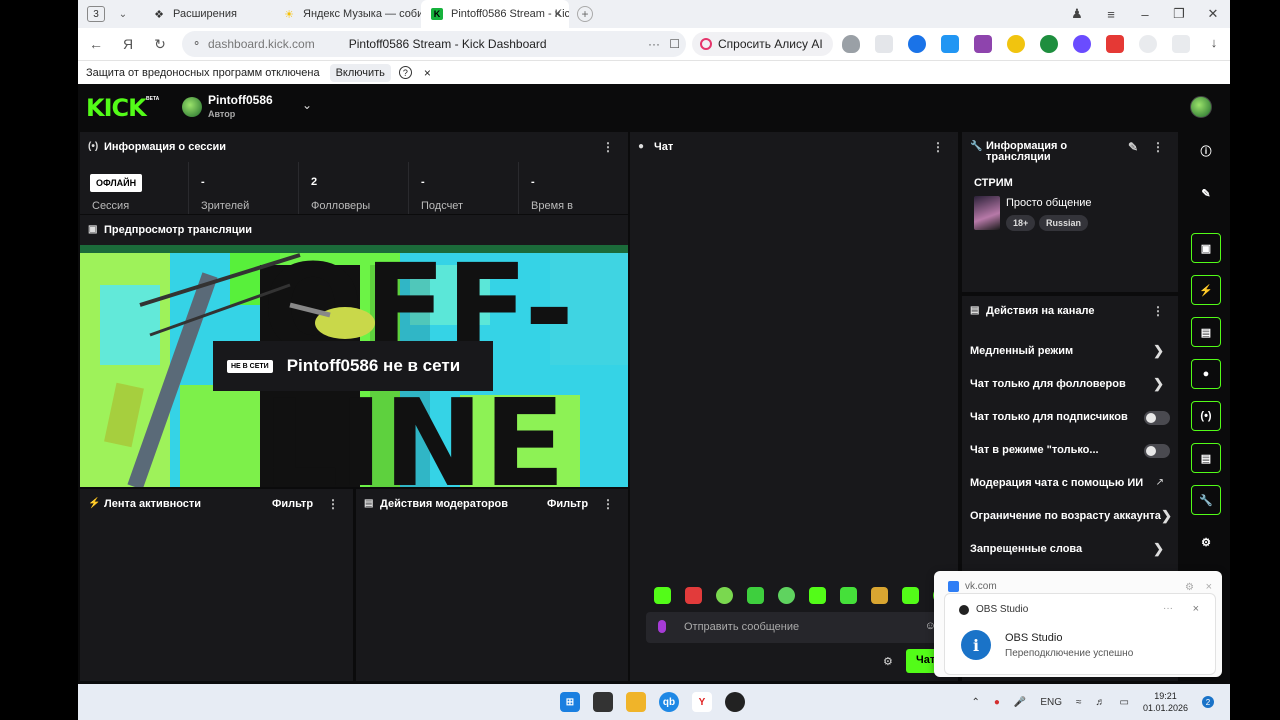 The image size is (1280, 720). I want to click on minimize-icon: –, so click(1145, 14).